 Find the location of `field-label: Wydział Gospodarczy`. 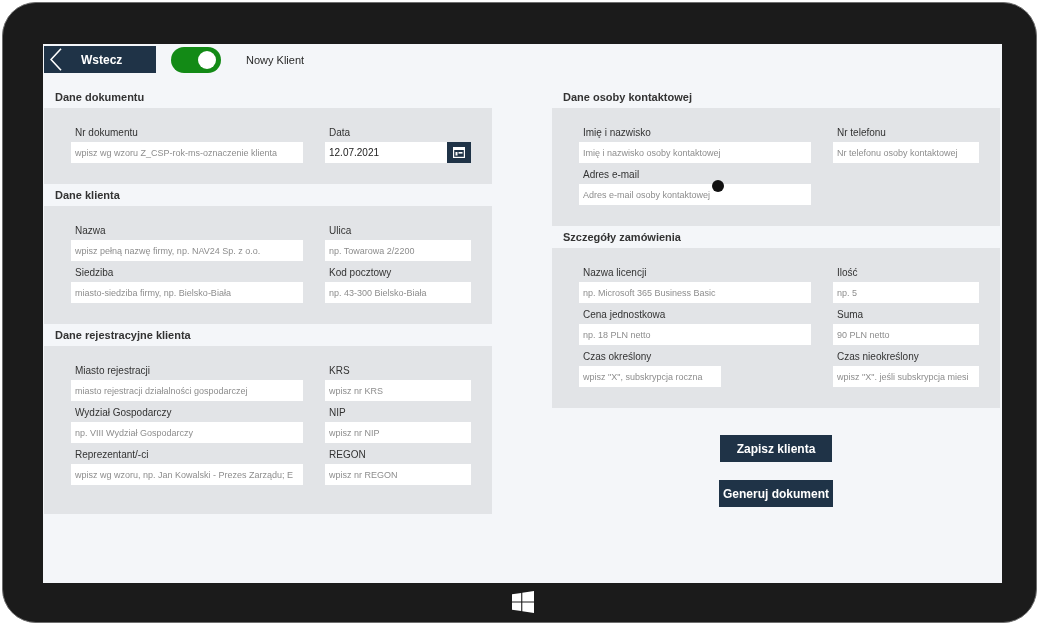

field-label: Wydział Gospodarczy is located at coordinates (124, 413).